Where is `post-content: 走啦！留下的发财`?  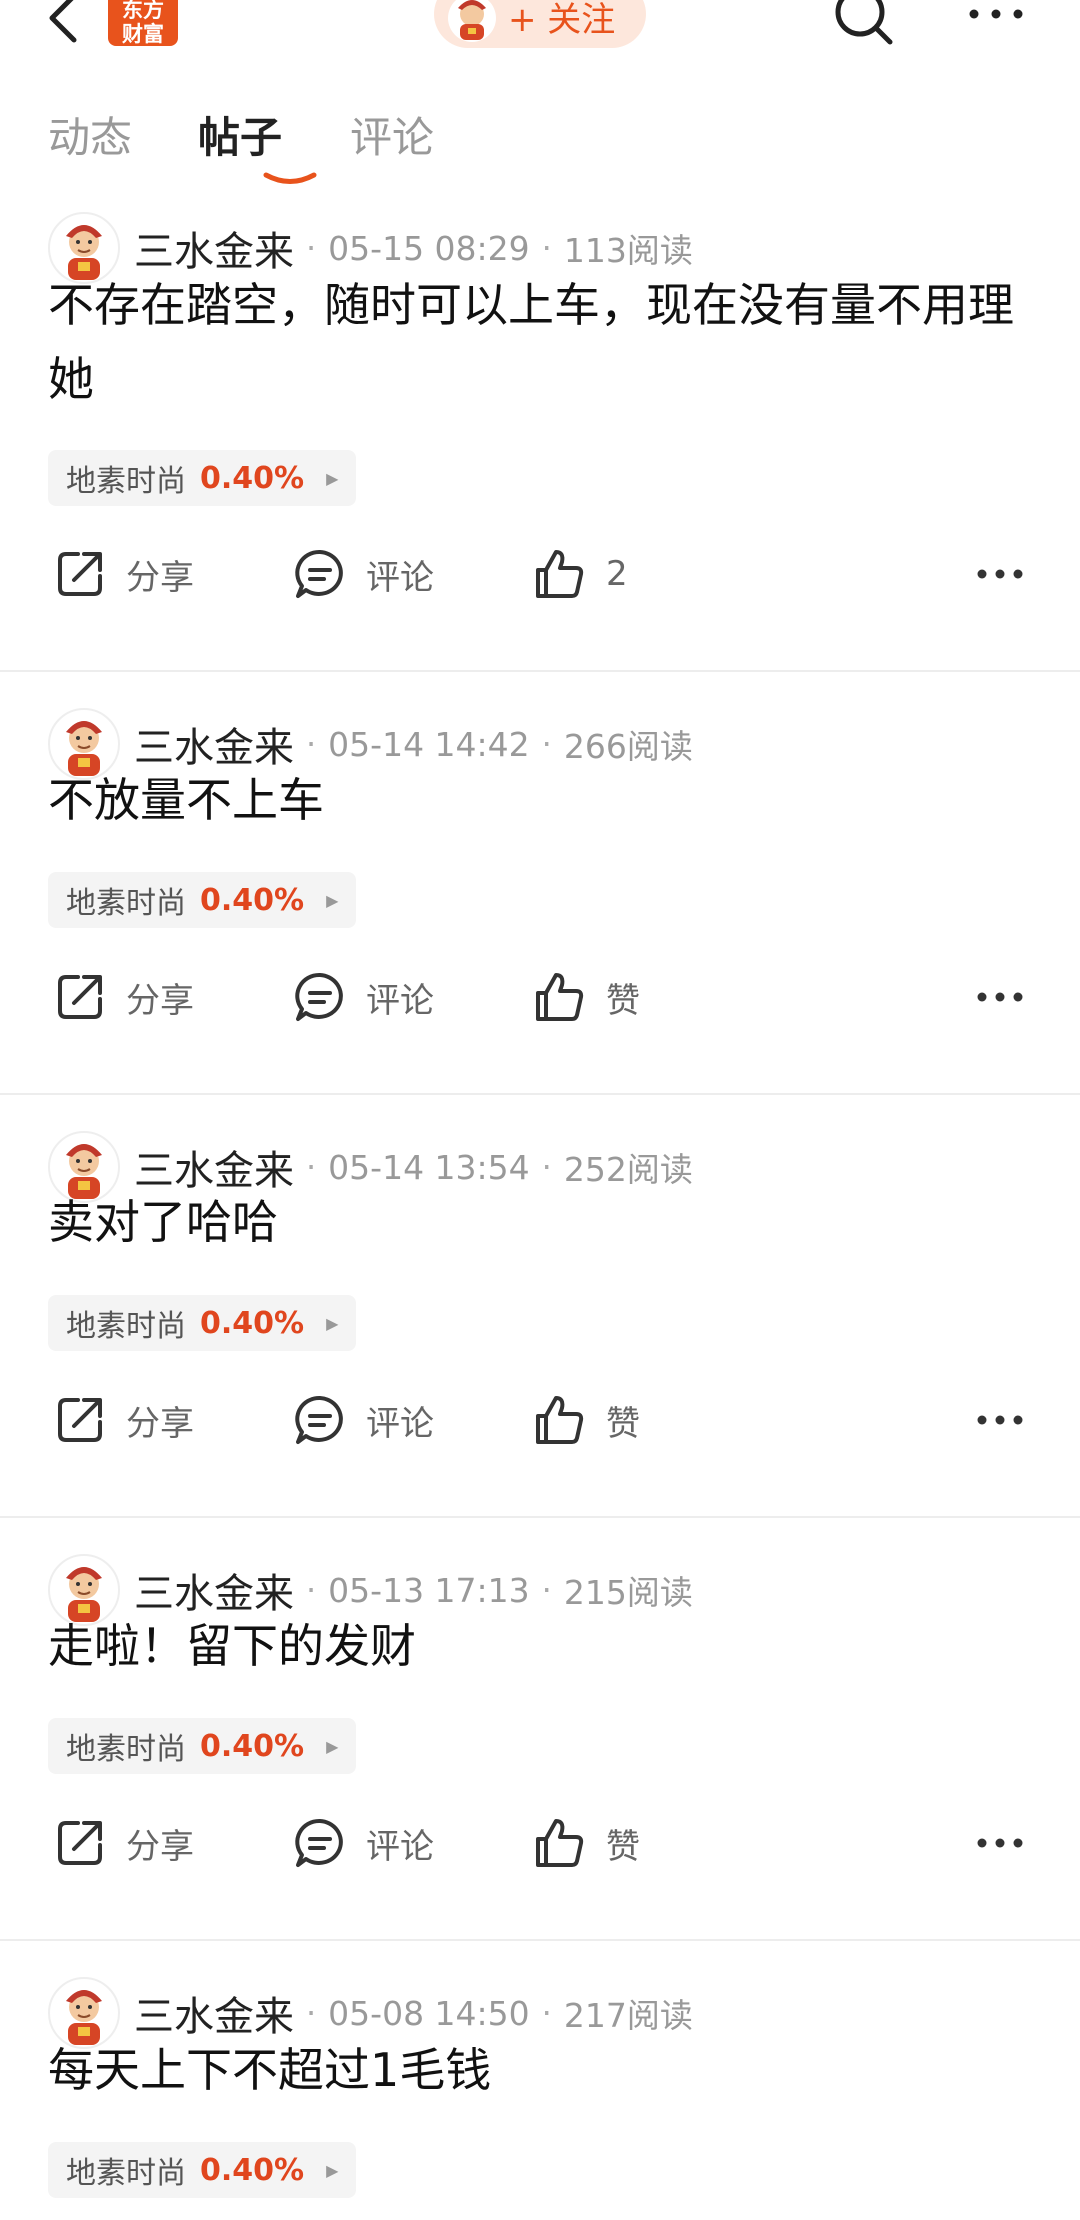 post-content: 走啦！留下的发财 is located at coordinates (543, 1646).